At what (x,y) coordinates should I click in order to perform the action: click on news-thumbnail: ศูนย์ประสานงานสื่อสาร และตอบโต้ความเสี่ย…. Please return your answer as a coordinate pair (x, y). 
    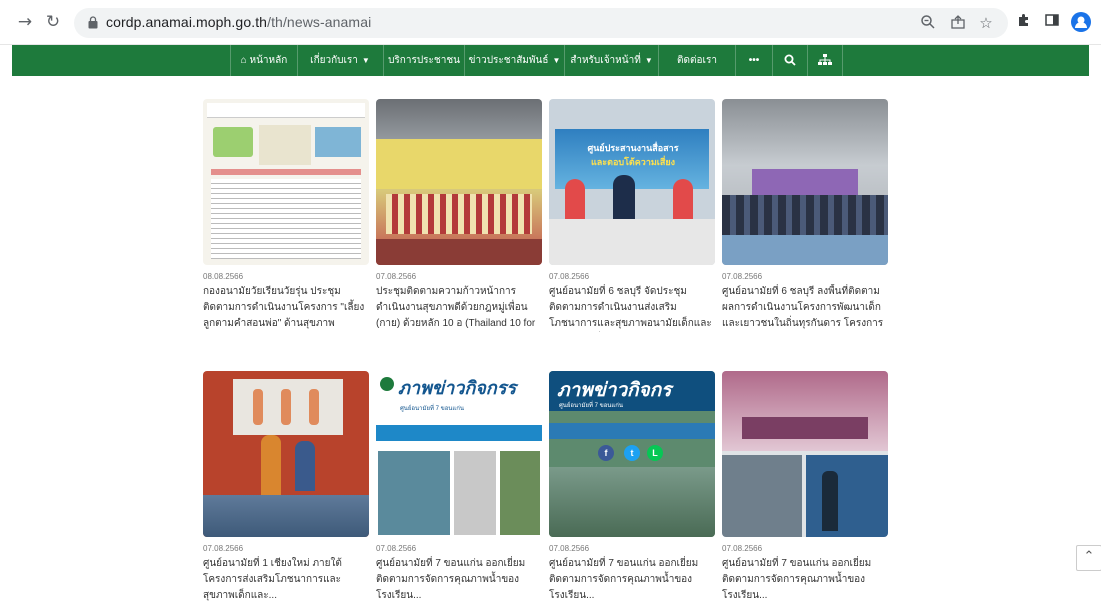
    Looking at the image, I should click on (632, 182).